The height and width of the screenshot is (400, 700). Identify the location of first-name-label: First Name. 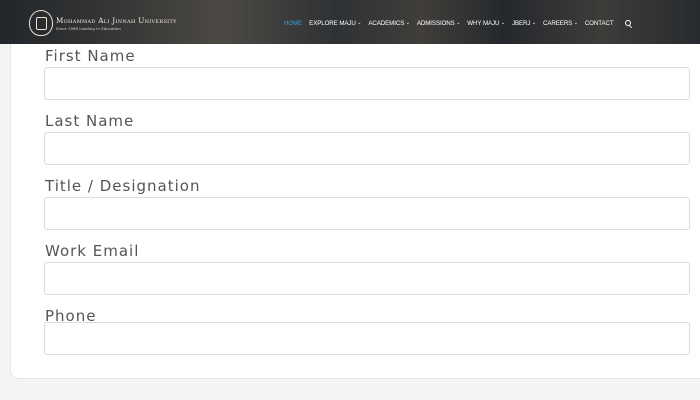
(90, 56).